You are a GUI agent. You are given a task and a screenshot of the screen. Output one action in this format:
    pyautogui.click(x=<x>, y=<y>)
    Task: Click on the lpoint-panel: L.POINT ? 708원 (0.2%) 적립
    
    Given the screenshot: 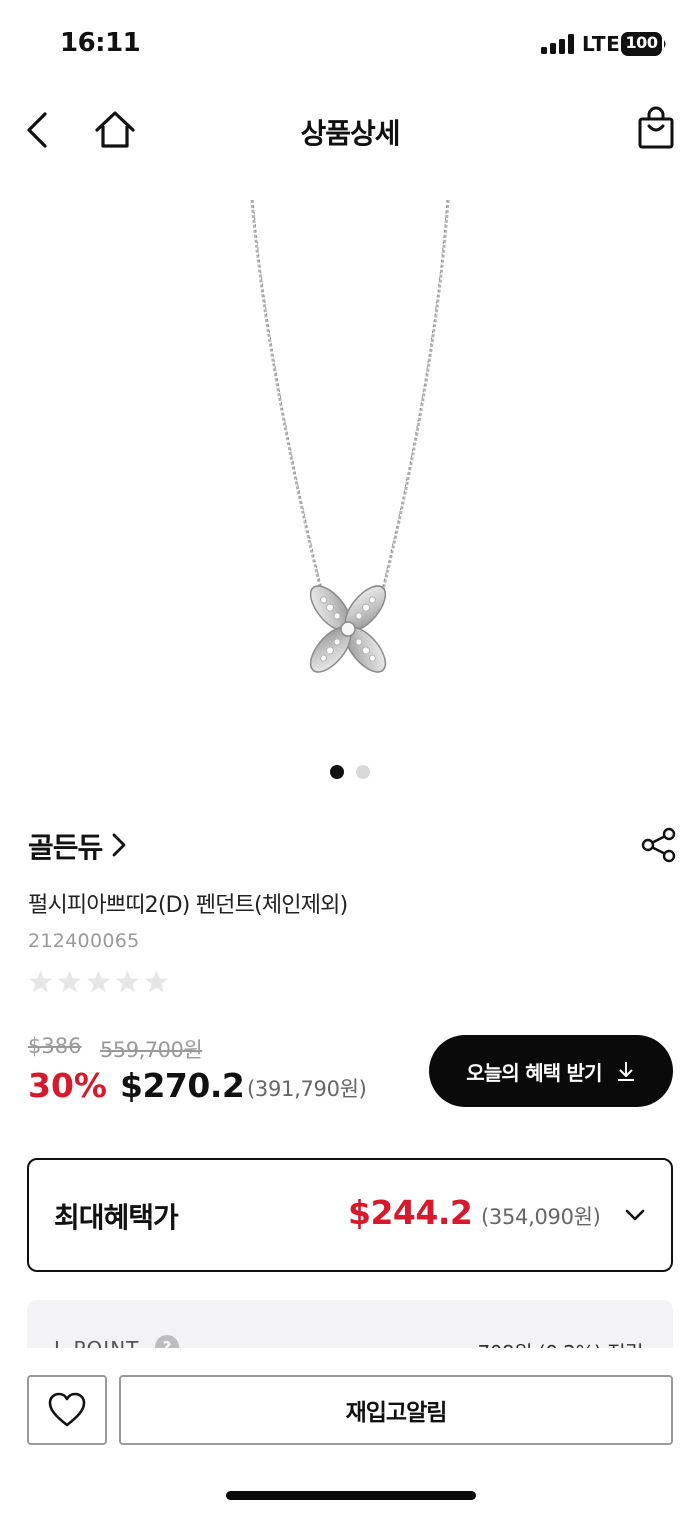 What is the action you would take?
    pyautogui.click(x=350, y=1324)
    